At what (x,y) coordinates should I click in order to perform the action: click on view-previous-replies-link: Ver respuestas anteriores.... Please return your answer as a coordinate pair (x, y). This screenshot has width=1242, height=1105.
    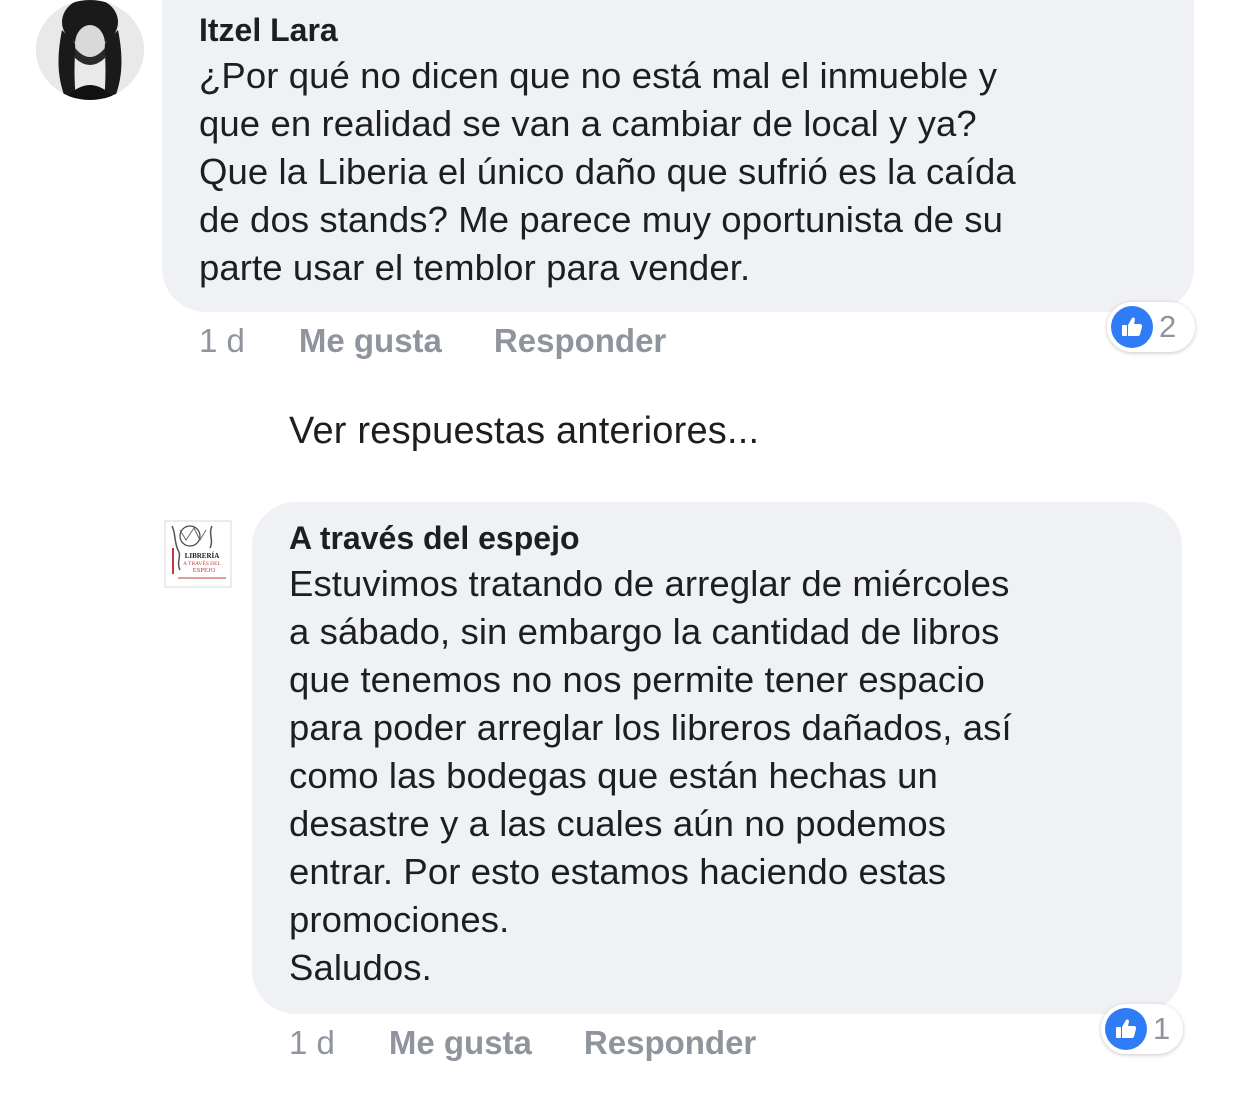
    Looking at the image, I should click on (524, 431).